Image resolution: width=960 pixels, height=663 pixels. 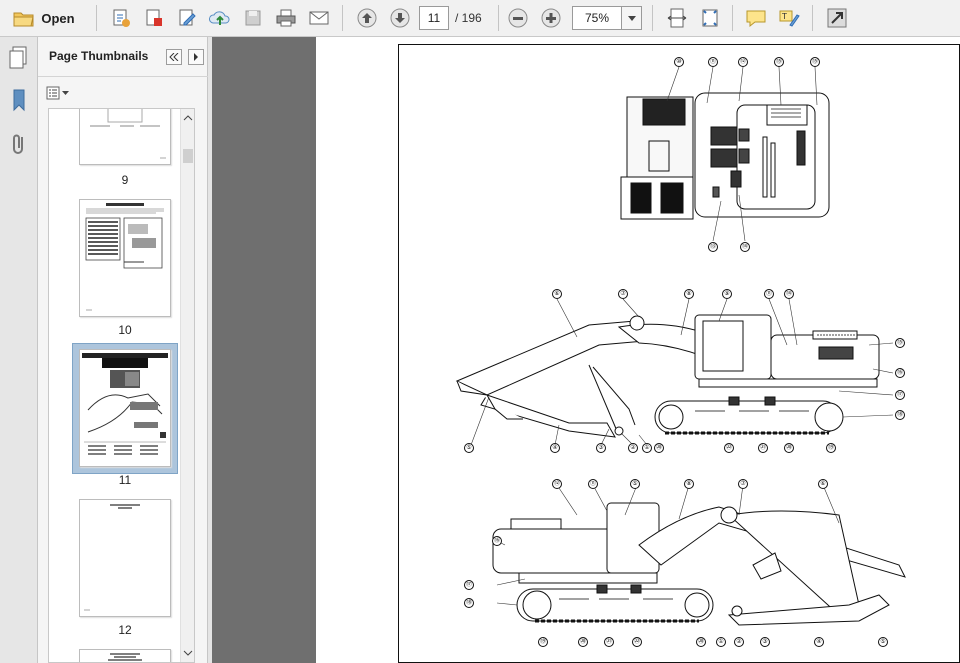 I want to click on save-icon, so click(x=253, y=18).